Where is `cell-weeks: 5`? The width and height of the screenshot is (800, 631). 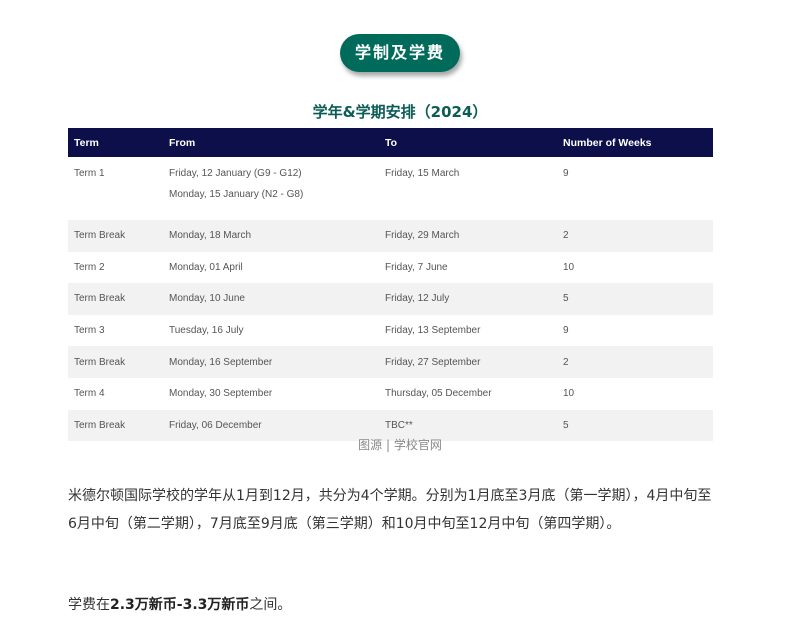
cell-weeks: 5 is located at coordinates (635, 299).